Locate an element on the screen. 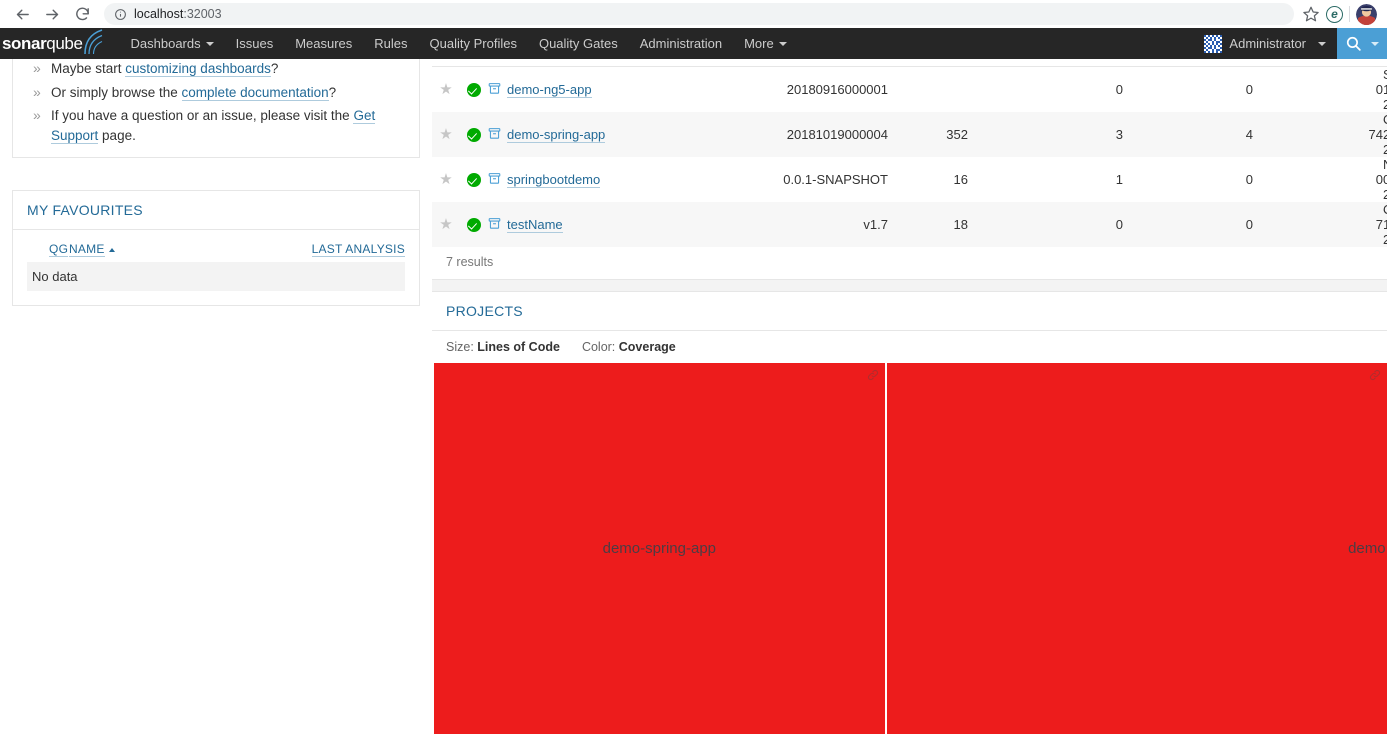 This screenshot has height=734, width=1387. logo-wave-icon is located at coordinates (94, 43).